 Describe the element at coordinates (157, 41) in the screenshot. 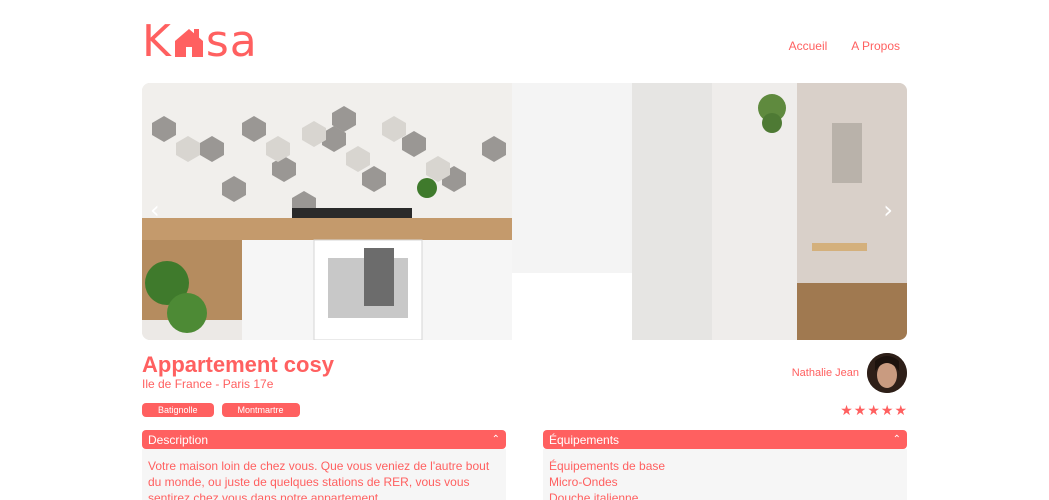

I see `logo-letter-k: K` at that location.